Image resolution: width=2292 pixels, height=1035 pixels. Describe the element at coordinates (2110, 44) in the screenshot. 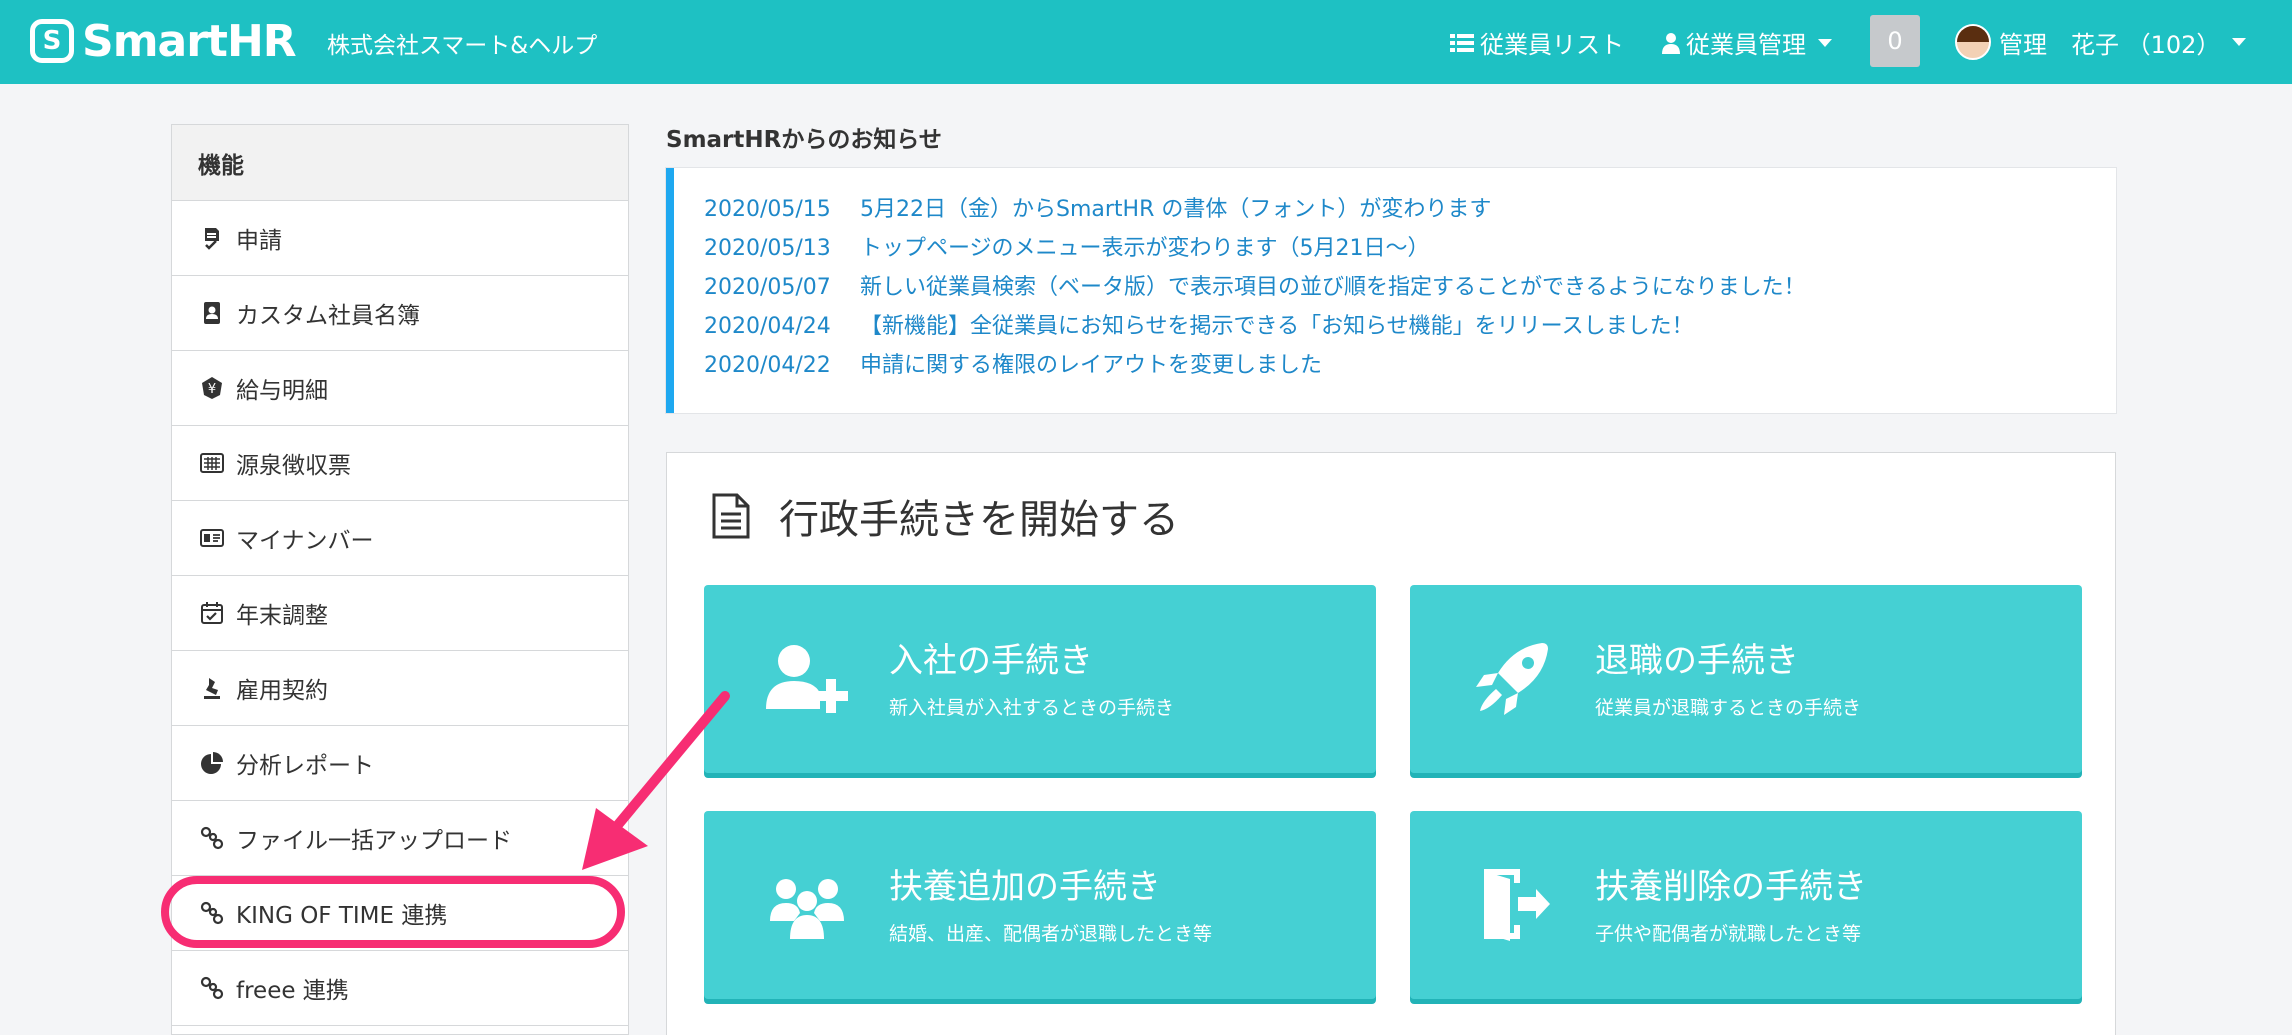

I see `user-name: 管理 花子 （102）` at that location.